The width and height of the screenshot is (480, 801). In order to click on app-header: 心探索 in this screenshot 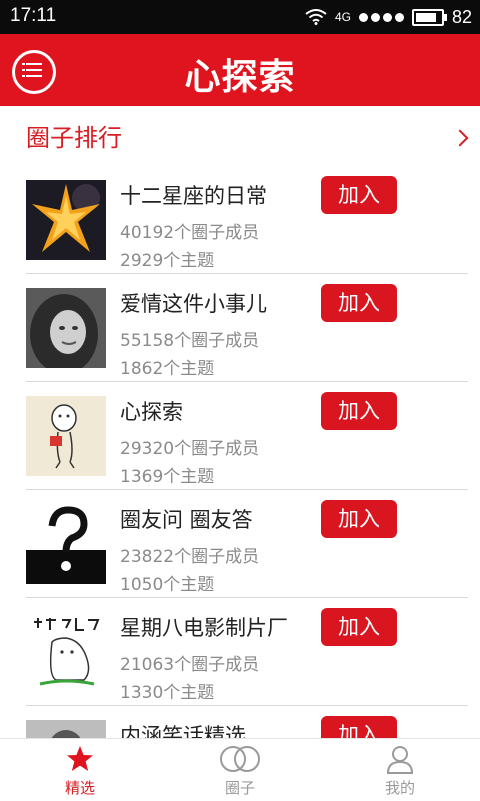, I will do `click(240, 70)`.